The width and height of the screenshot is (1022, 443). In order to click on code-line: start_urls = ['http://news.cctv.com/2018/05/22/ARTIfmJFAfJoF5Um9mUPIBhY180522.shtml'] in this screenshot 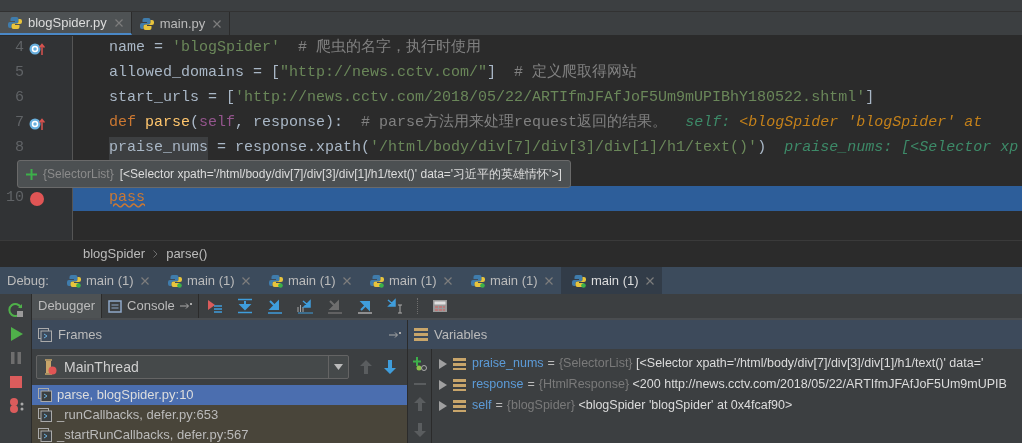, I will do `click(492, 98)`.